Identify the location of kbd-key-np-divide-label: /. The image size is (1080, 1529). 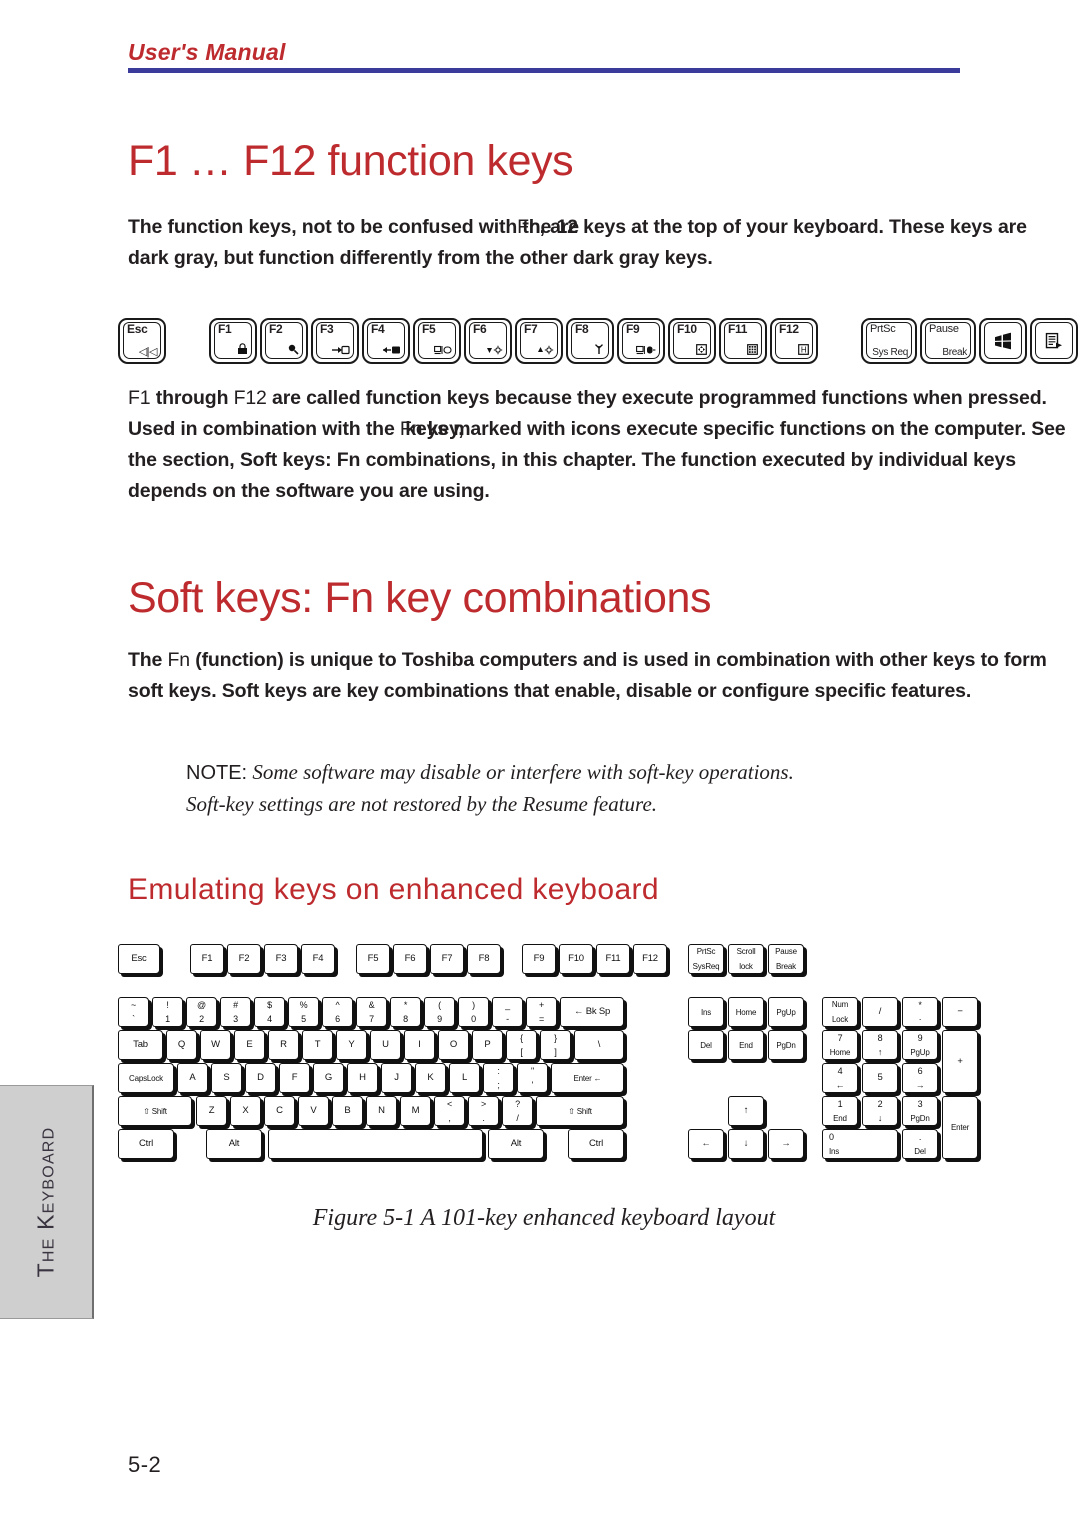
(880, 1011).